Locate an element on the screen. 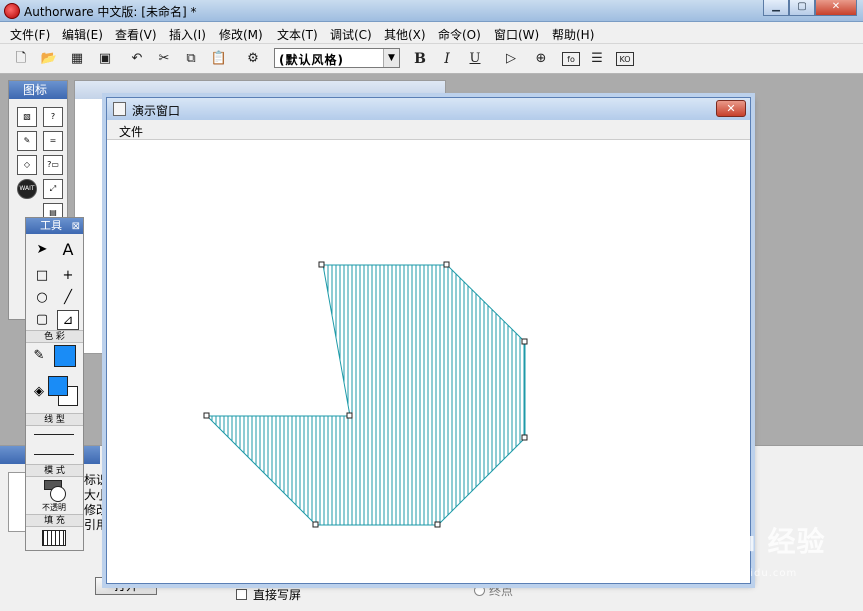 This screenshot has height=611, width=863. calculation-icon: = is located at coordinates (53, 141).